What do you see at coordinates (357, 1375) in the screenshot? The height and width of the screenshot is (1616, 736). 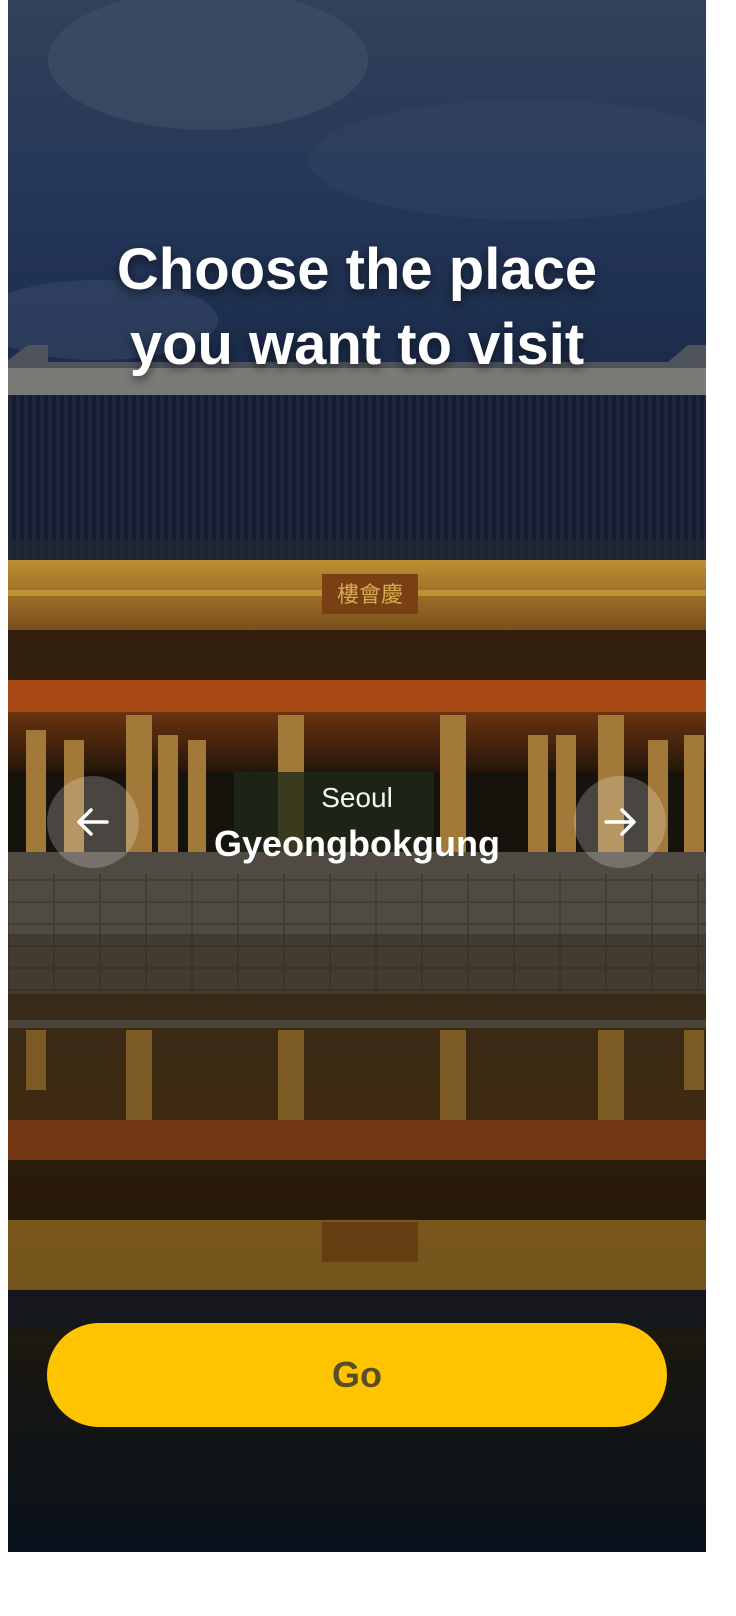 I see `go-button: Go` at bounding box center [357, 1375].